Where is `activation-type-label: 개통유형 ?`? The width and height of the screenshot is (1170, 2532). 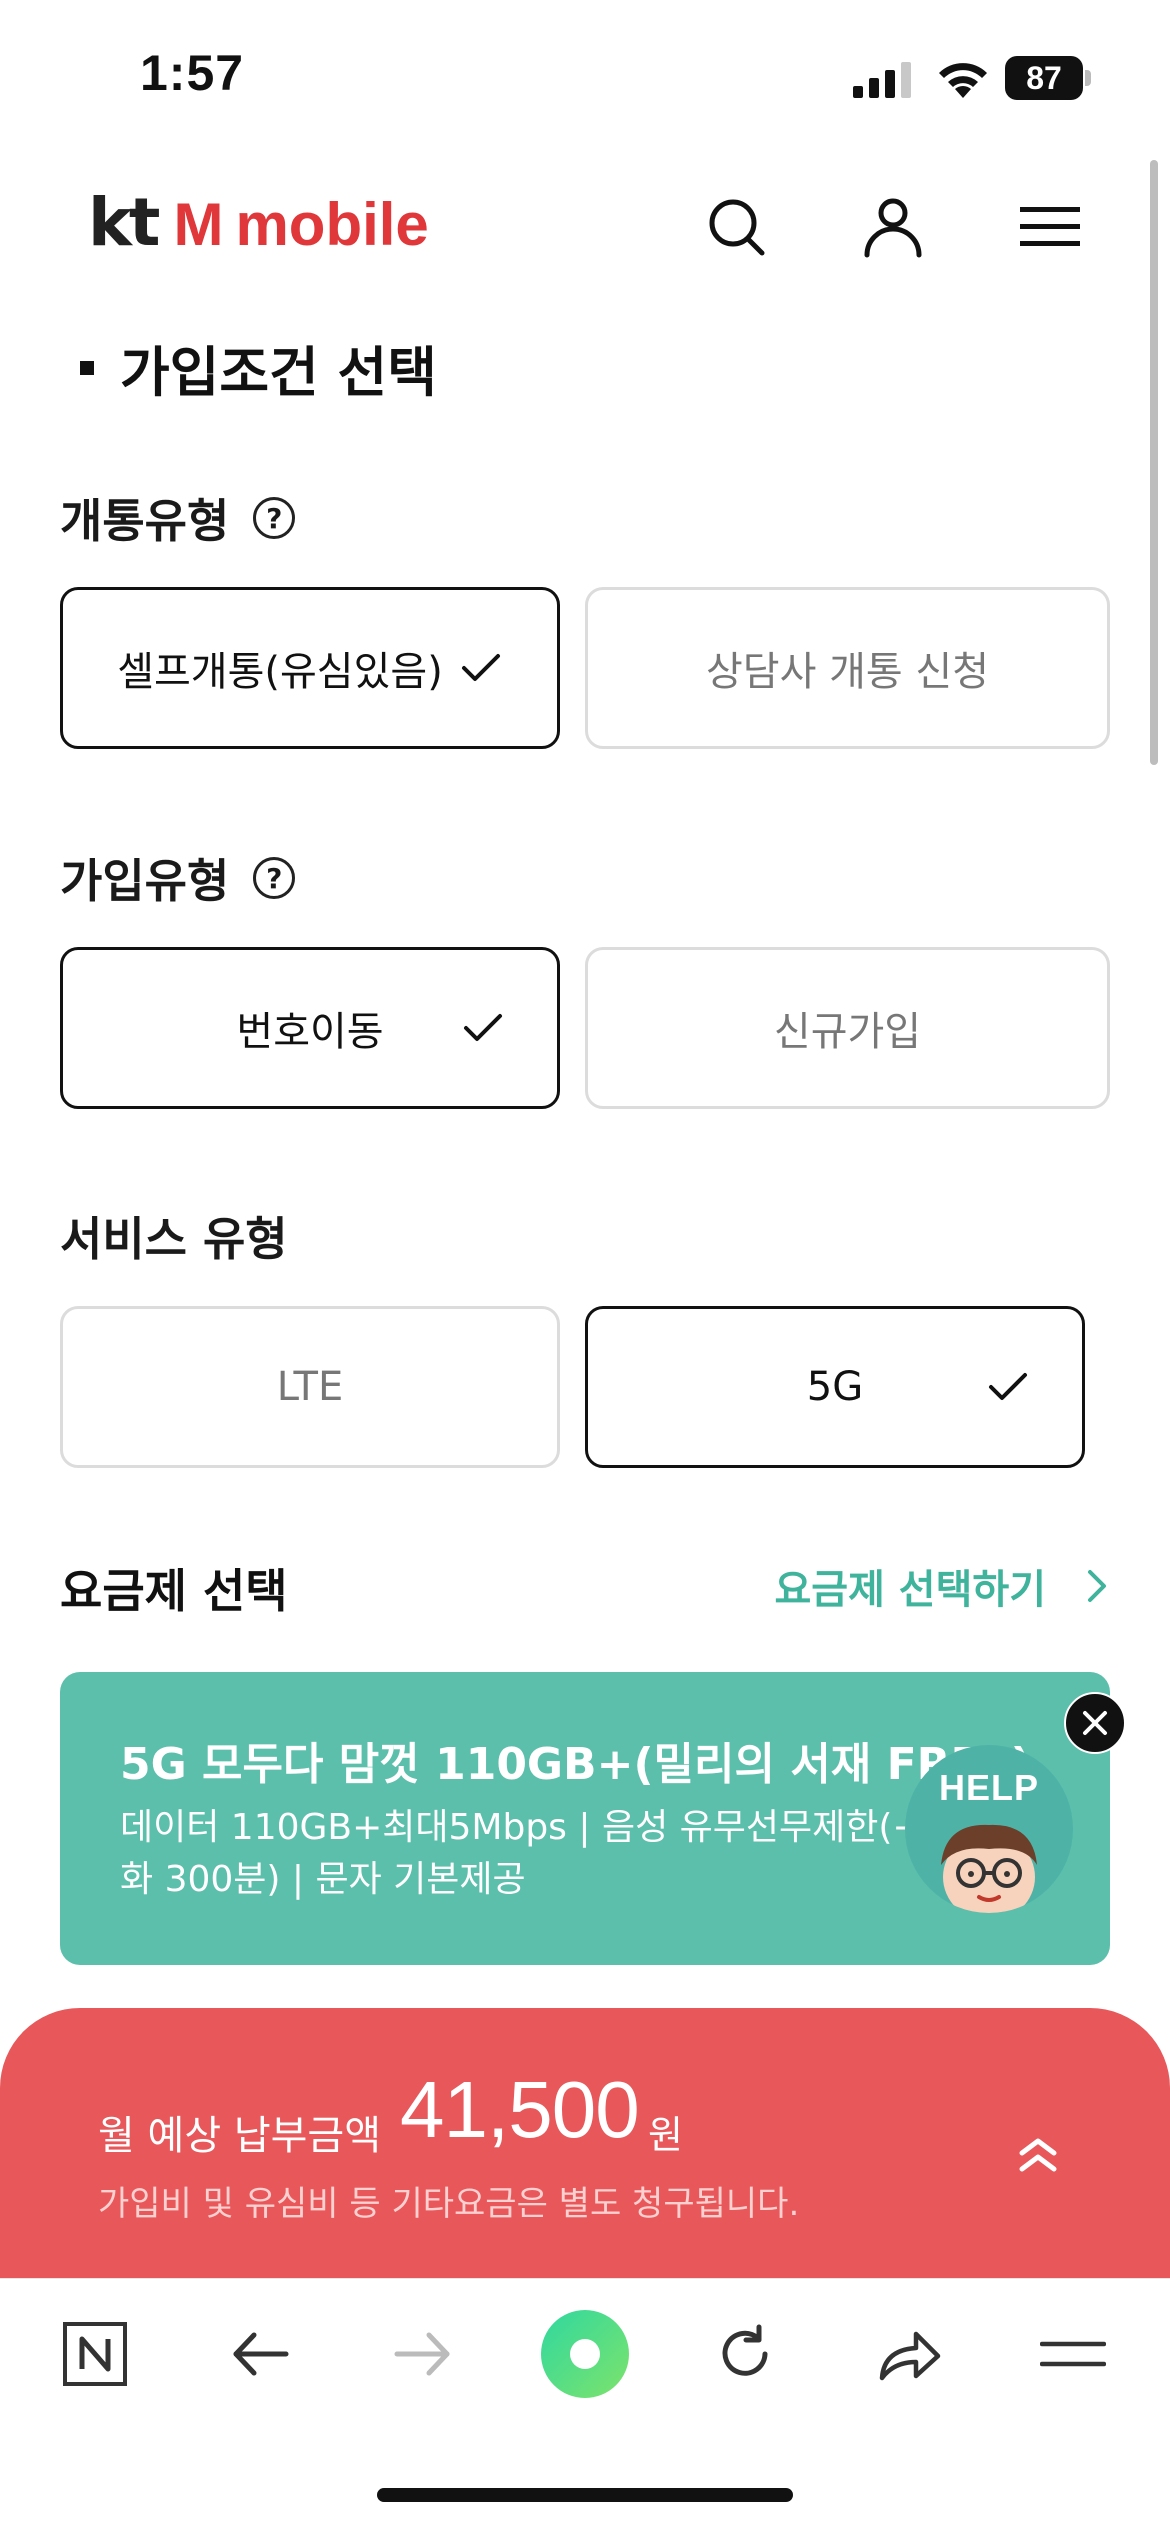
activation-type-label: 개통유형 ? is located at coordinates (178, 518).